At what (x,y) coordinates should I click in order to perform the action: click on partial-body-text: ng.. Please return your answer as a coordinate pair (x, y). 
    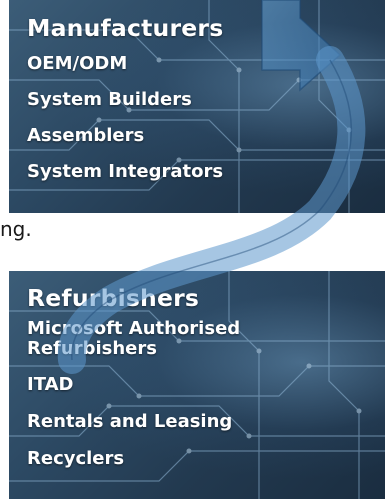
    Looking at the image, I should click on (16, 229).